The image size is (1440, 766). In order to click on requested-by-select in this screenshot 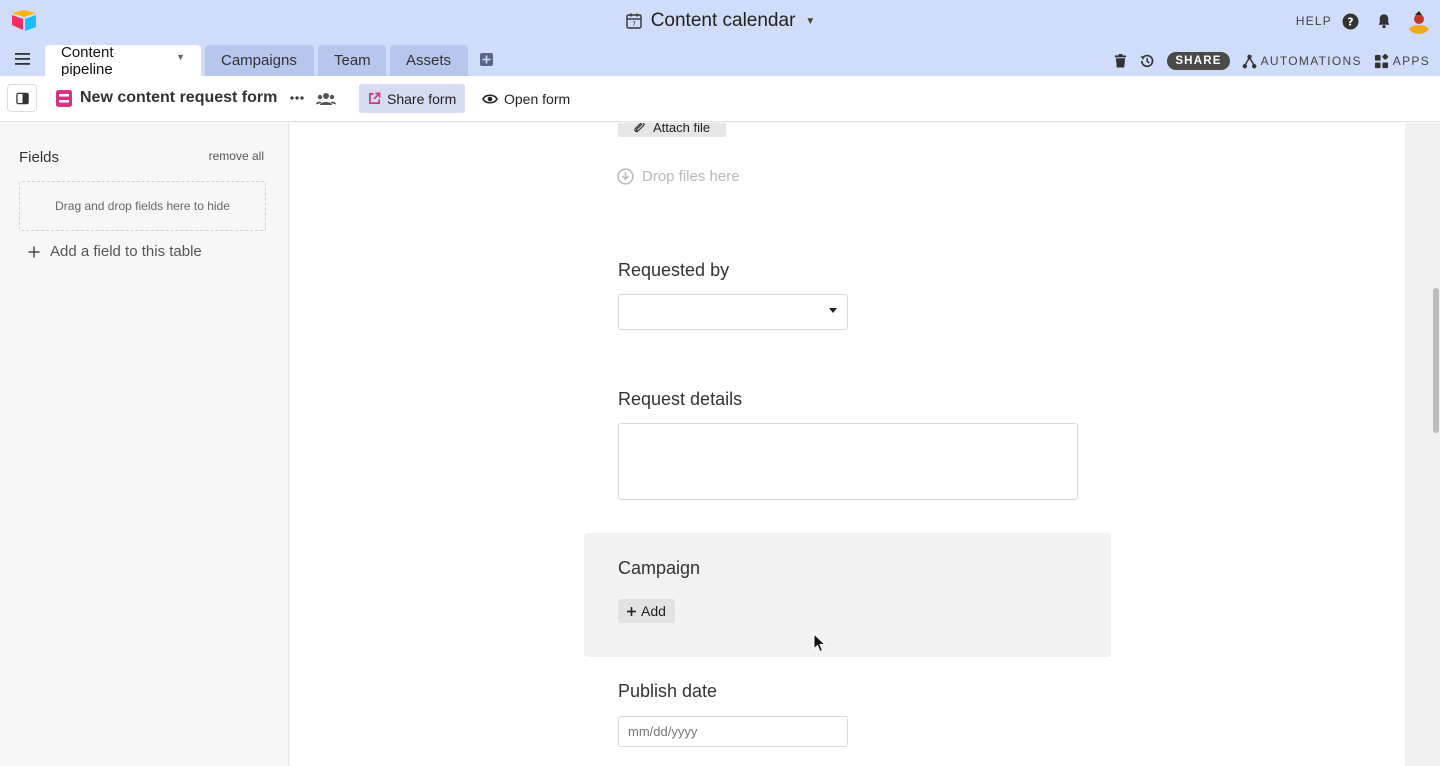, I will do `click(733, 312)`.